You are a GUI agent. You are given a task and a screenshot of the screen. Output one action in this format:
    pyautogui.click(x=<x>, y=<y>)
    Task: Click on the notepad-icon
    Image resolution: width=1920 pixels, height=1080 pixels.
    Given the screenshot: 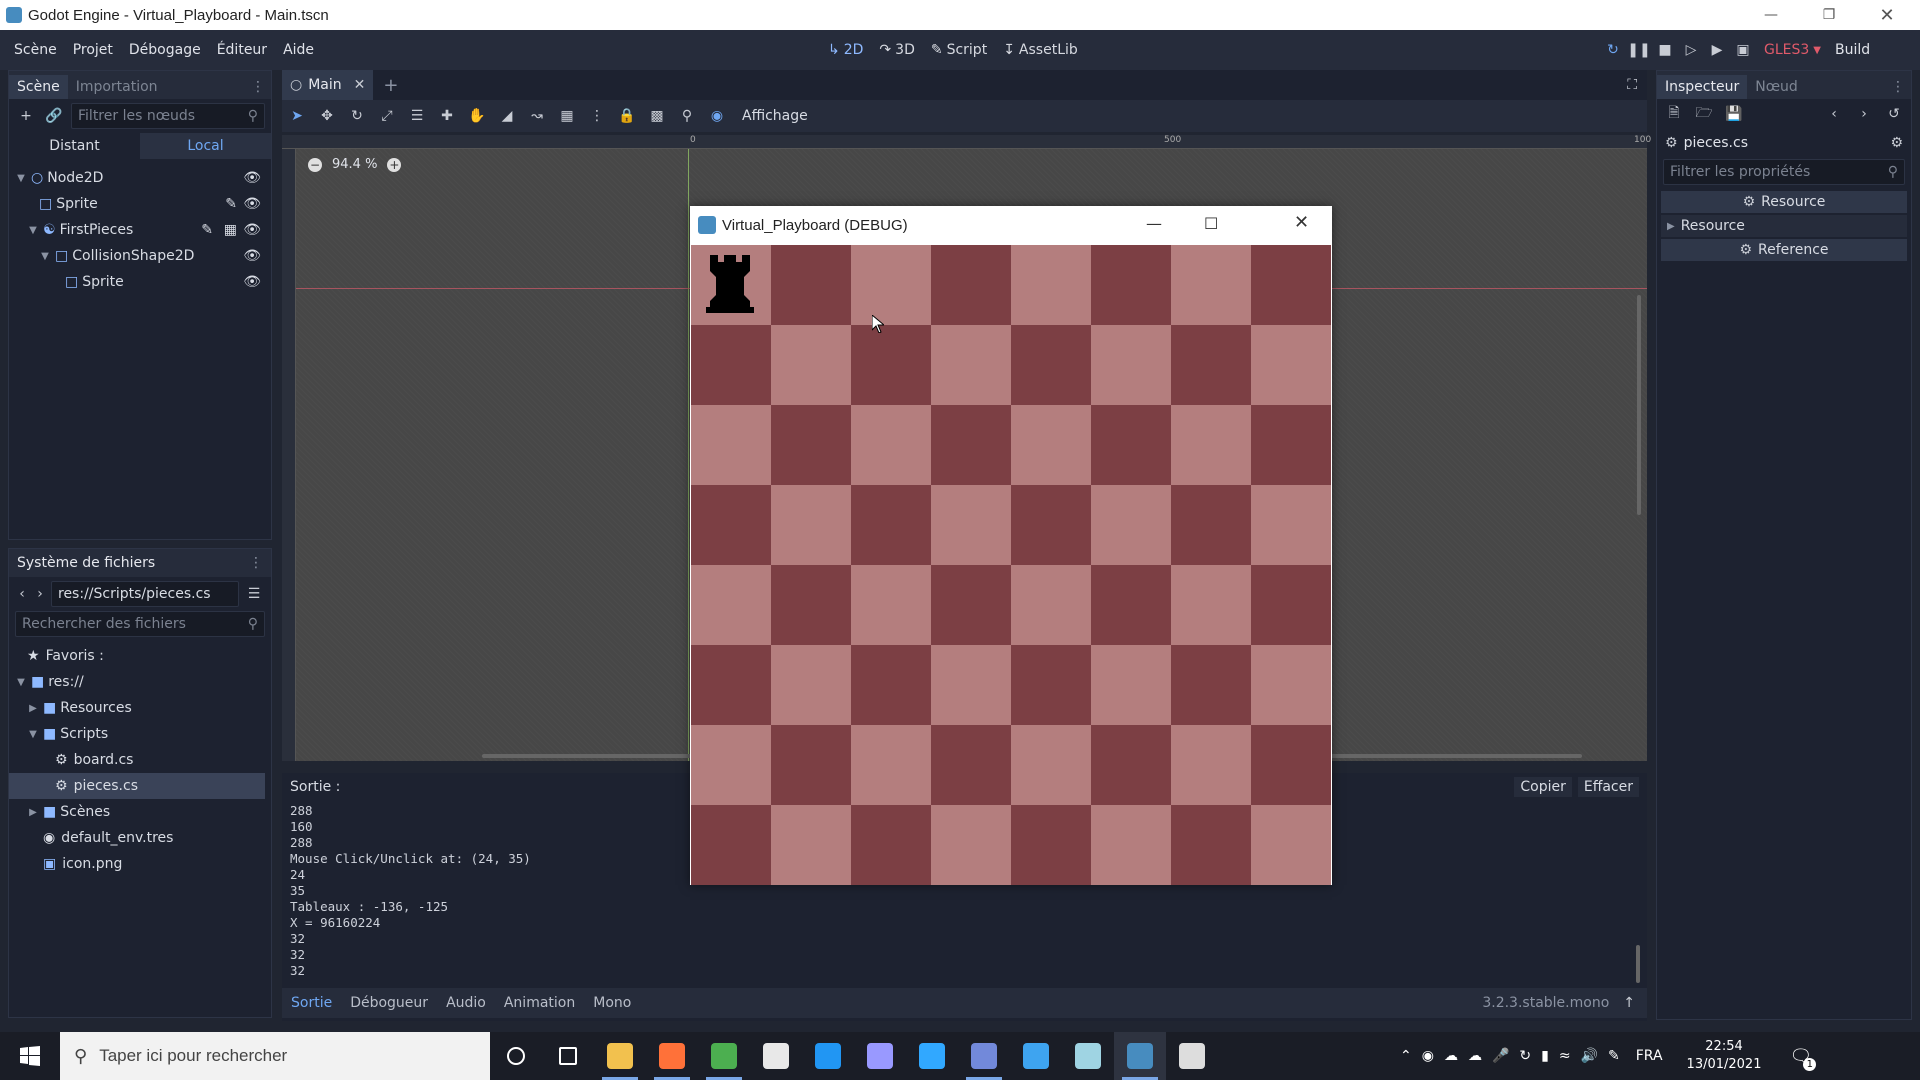 What is the action you would take?
    pyautogui.click(x=828, y=1056)
    